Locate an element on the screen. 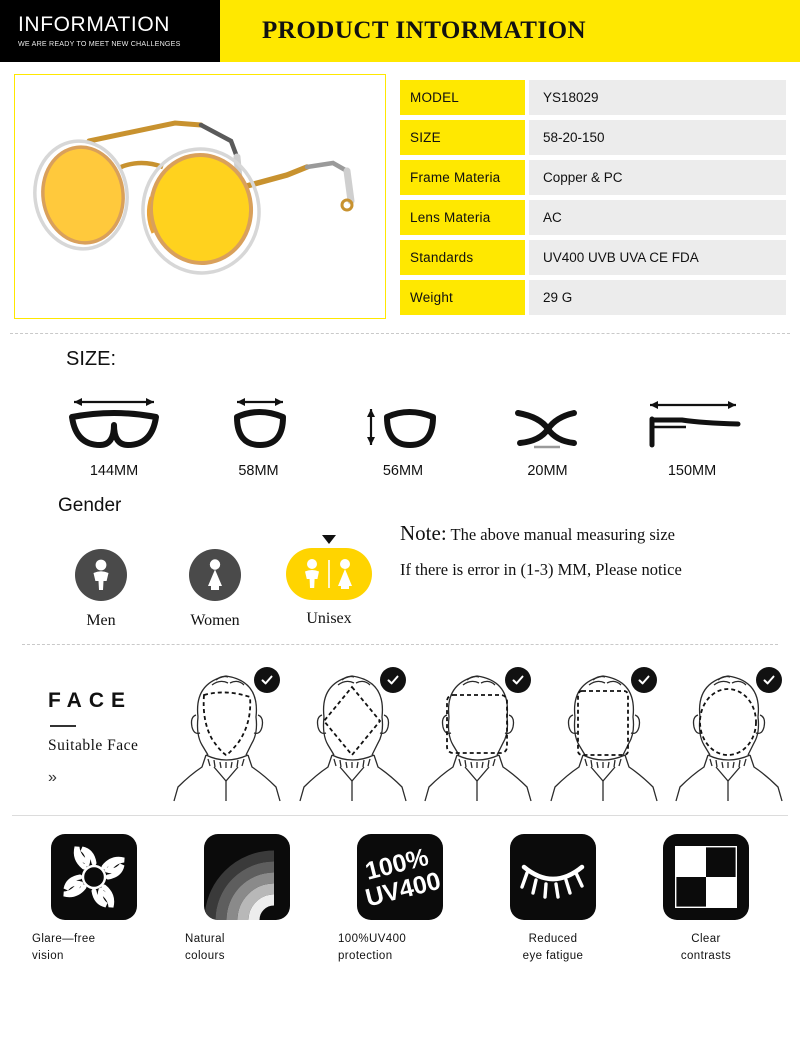  oval-face-icon is located at coordinates (728, 733).